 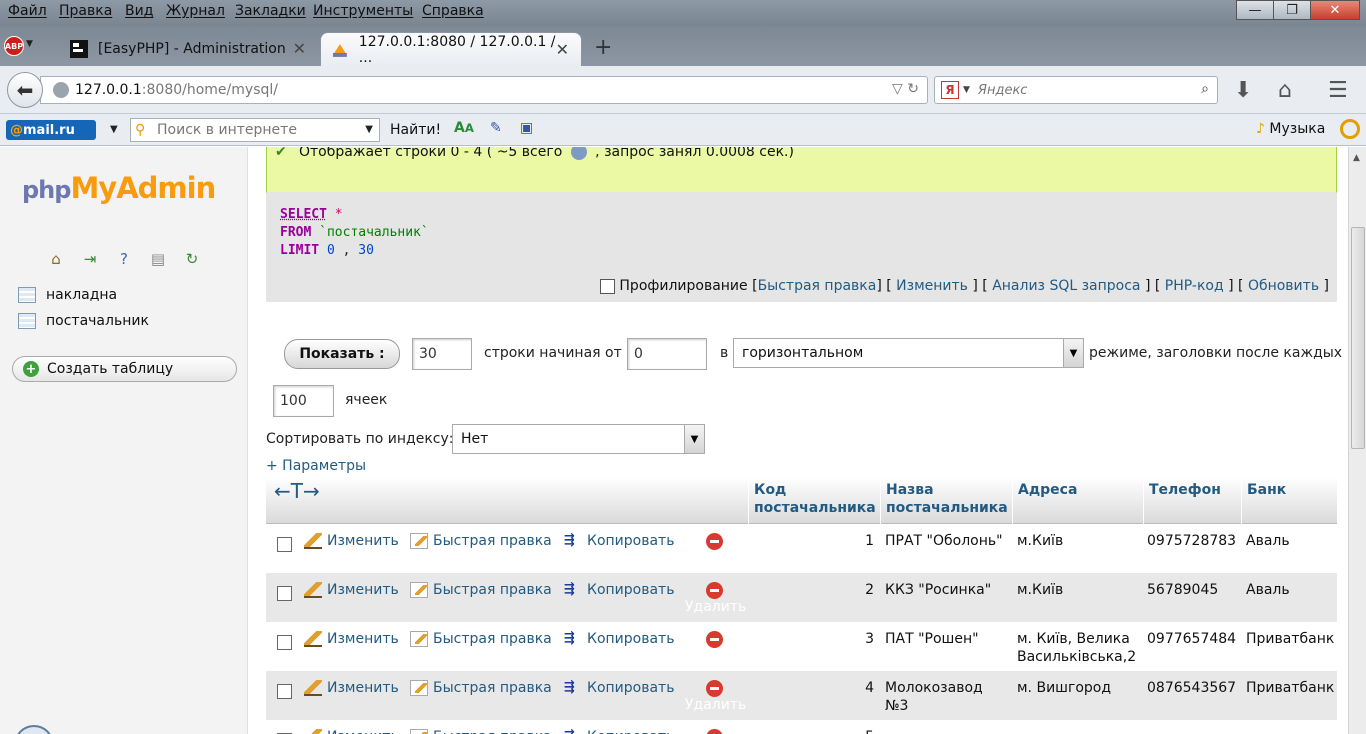 What do you see at coordinates (1205, 89) in the screenshot?
I see `search-icon: ⌕` at bounding box center [1205, 89].